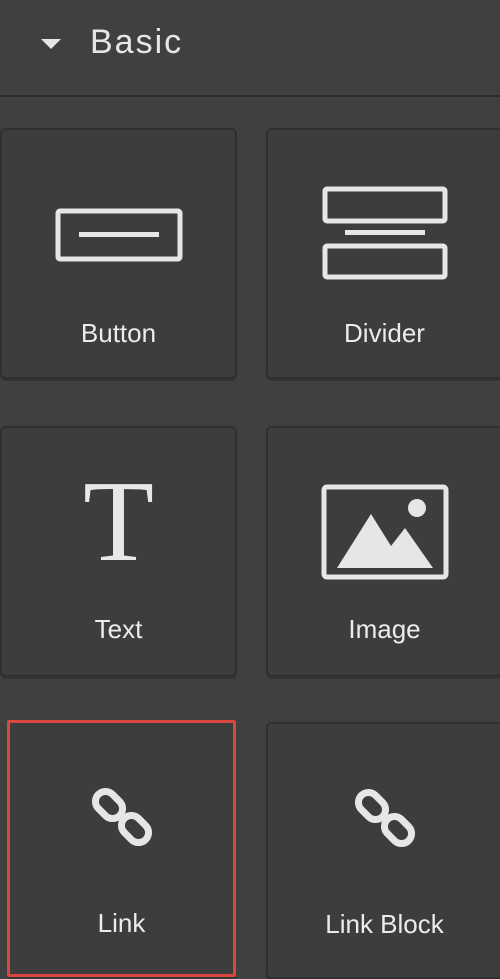  I want to click on element-tile-link-block: Link Block, so click(383, 850).